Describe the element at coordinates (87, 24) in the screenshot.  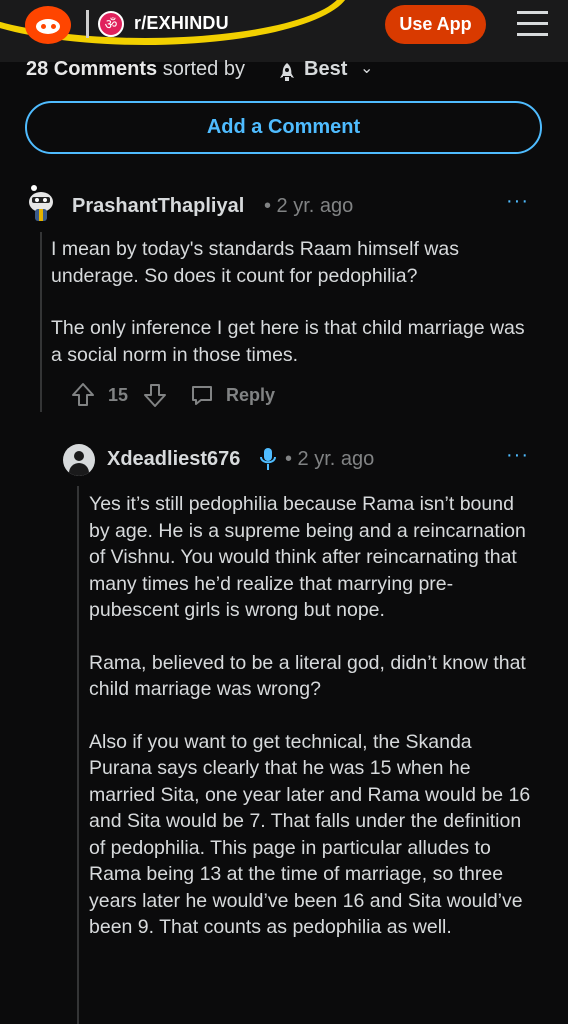
I see `header-divider` at that location.